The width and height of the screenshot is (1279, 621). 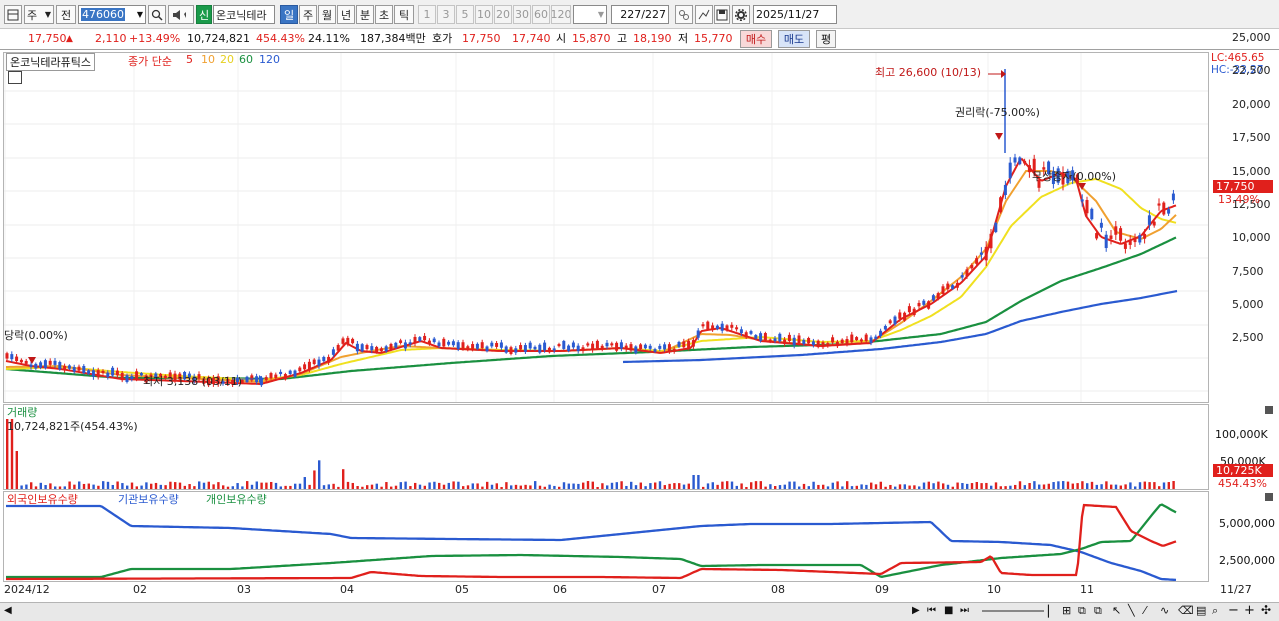 I want to click on zoom-handle-icon: ▏, so click(x=1052, y=611).